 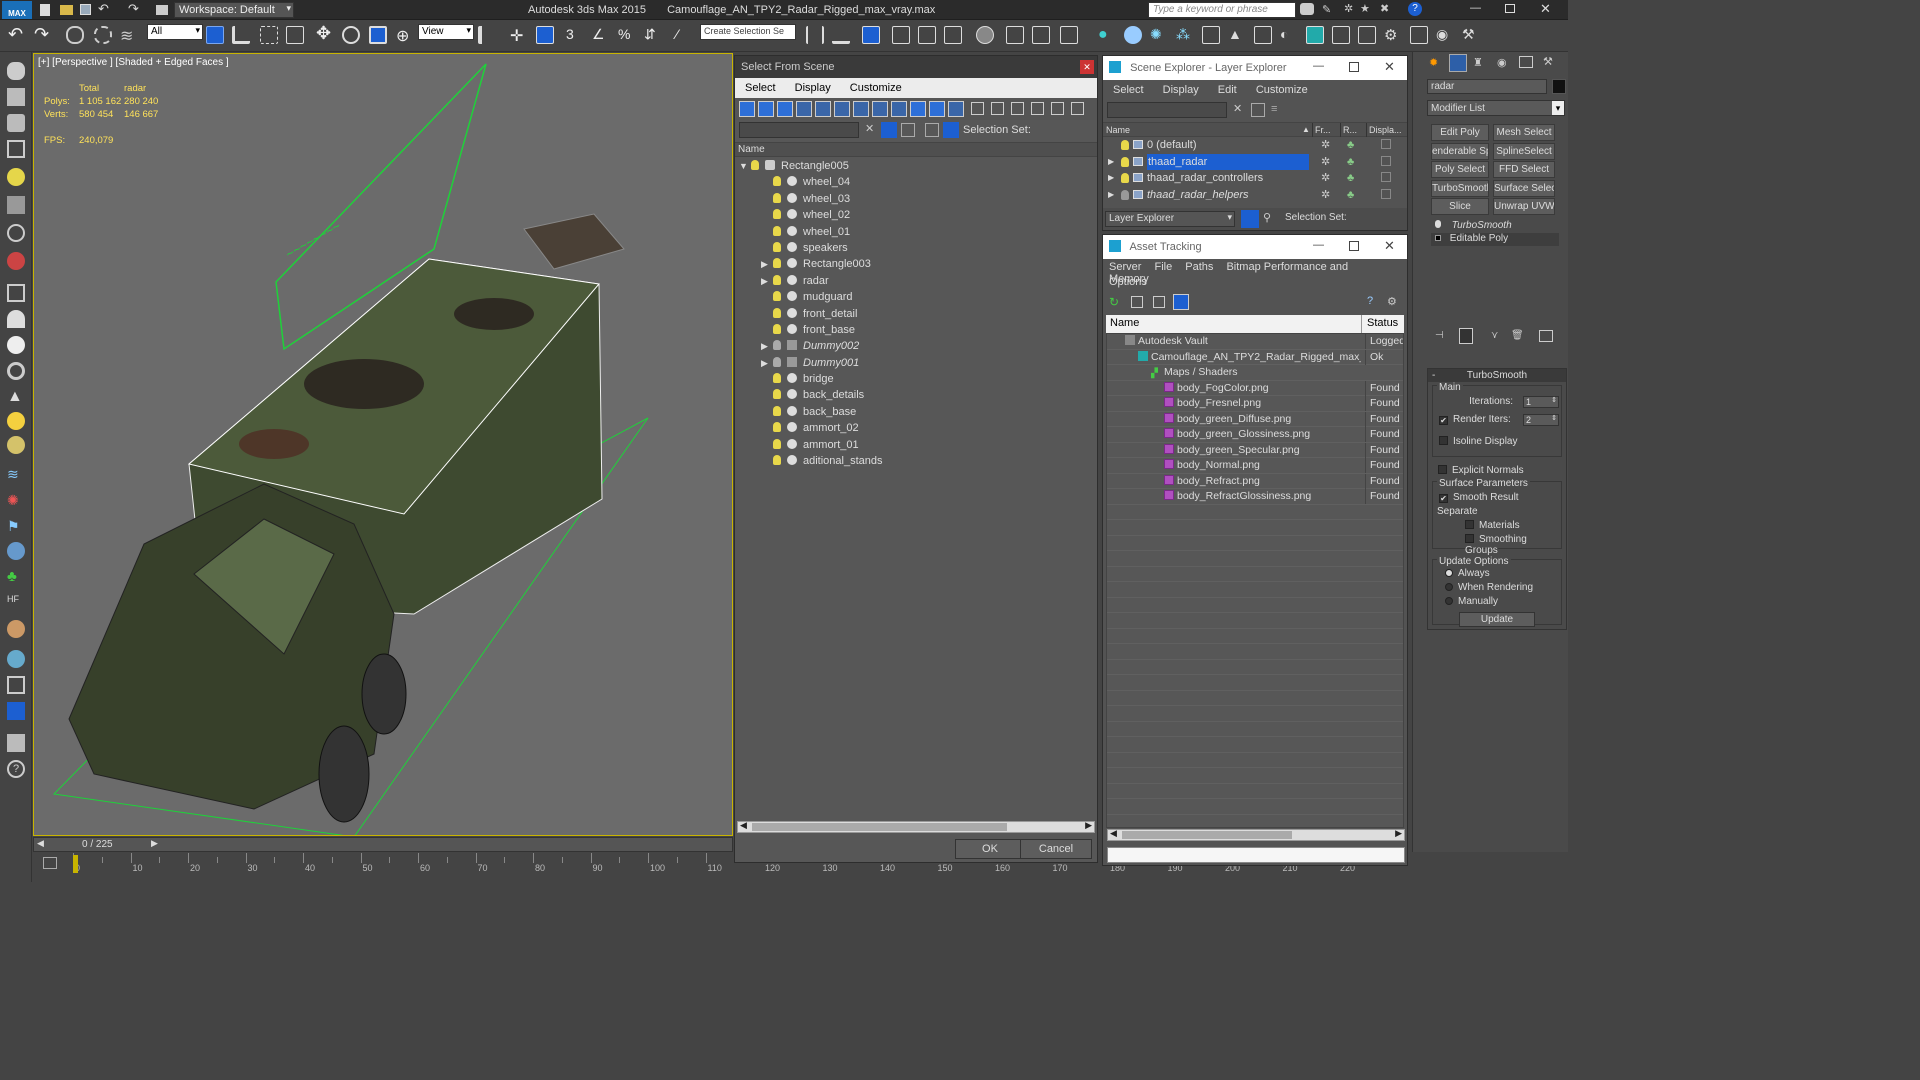 What do you see at coordinates (1037, 108) in the screenshot?
I see `filter-icon` at bounding box center [1037, 108].